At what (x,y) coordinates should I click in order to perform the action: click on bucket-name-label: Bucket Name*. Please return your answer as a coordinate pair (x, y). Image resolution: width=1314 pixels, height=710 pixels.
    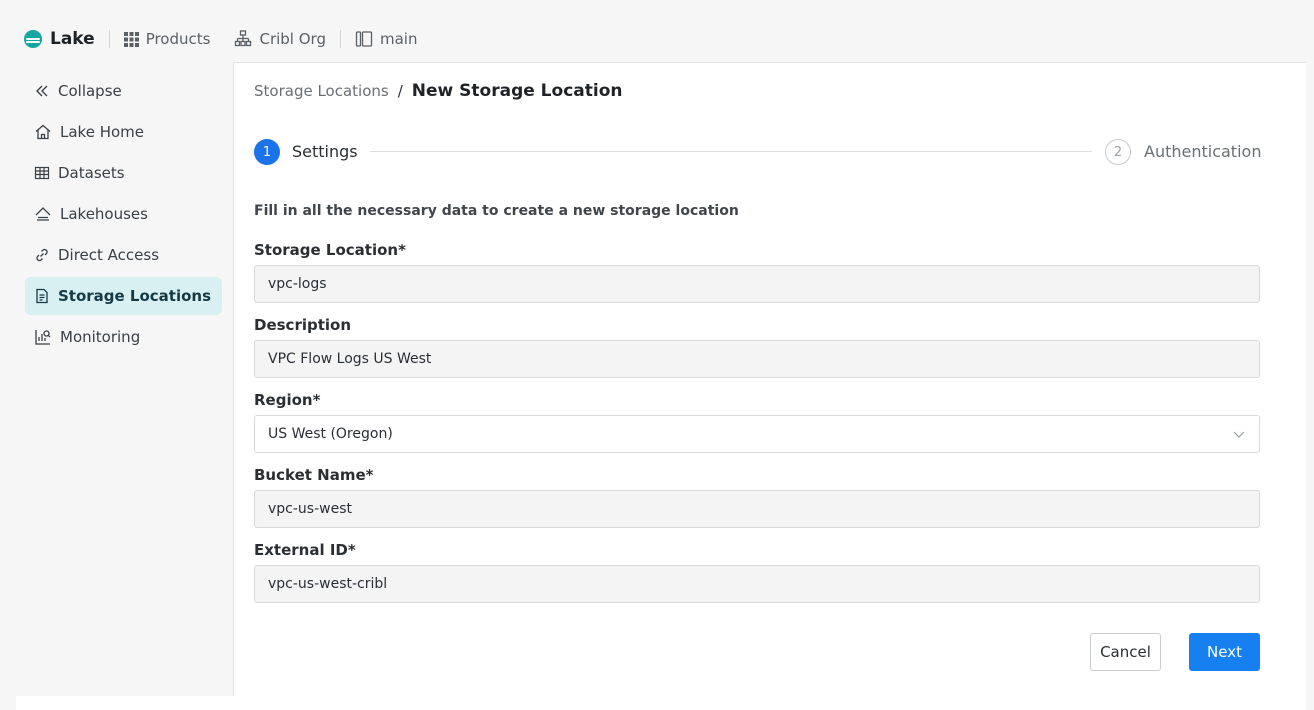
    Looking at the image, I should click on (314, 475).